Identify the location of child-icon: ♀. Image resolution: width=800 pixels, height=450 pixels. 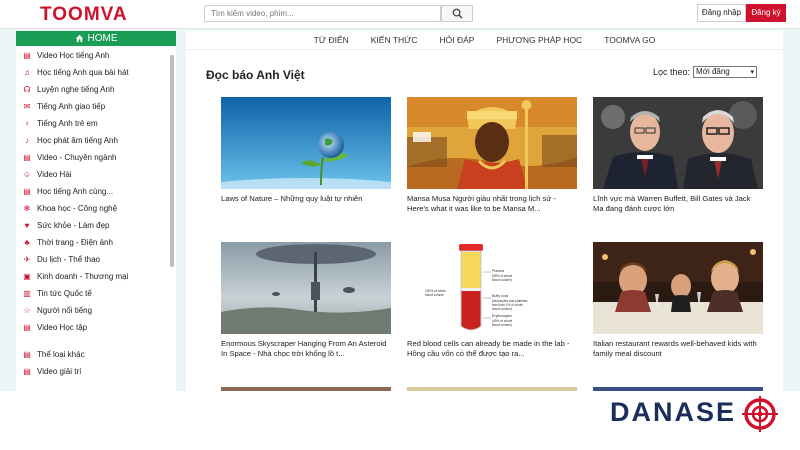
(27, 123).